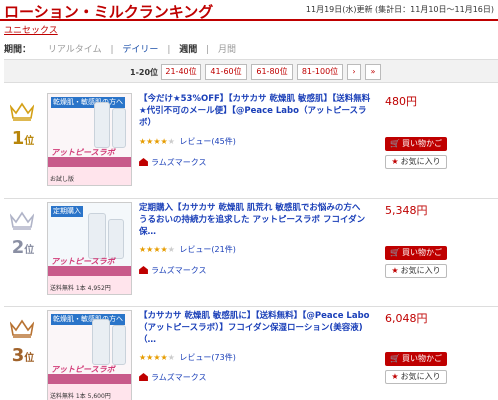 The image size is (498, 400). What do you see at coordinates (207, 141) in the screenshot?
I see `review-count-link: レビュー(45件)` at bounding box center [207, 141].